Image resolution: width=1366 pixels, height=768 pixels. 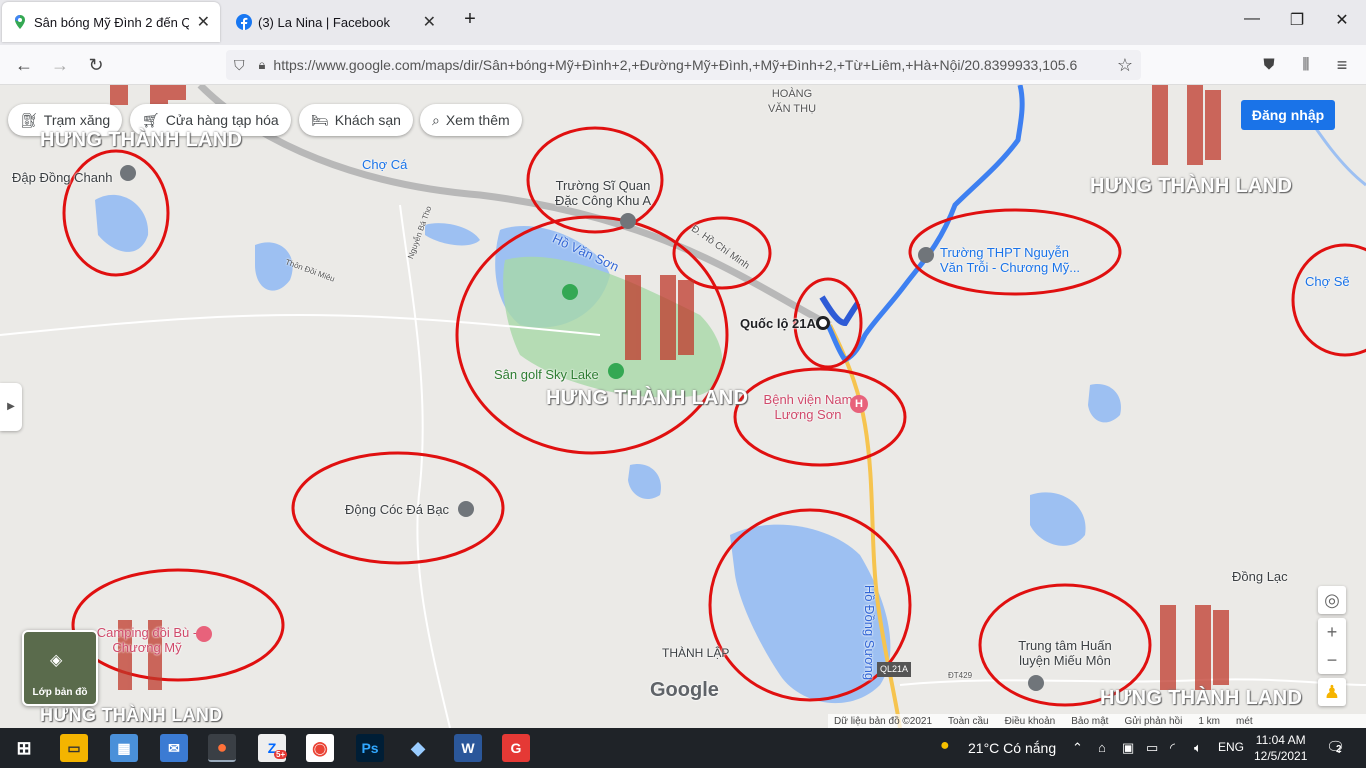 I want to click on remote-desktop-icon: ◆, so click(x=418, y=748).